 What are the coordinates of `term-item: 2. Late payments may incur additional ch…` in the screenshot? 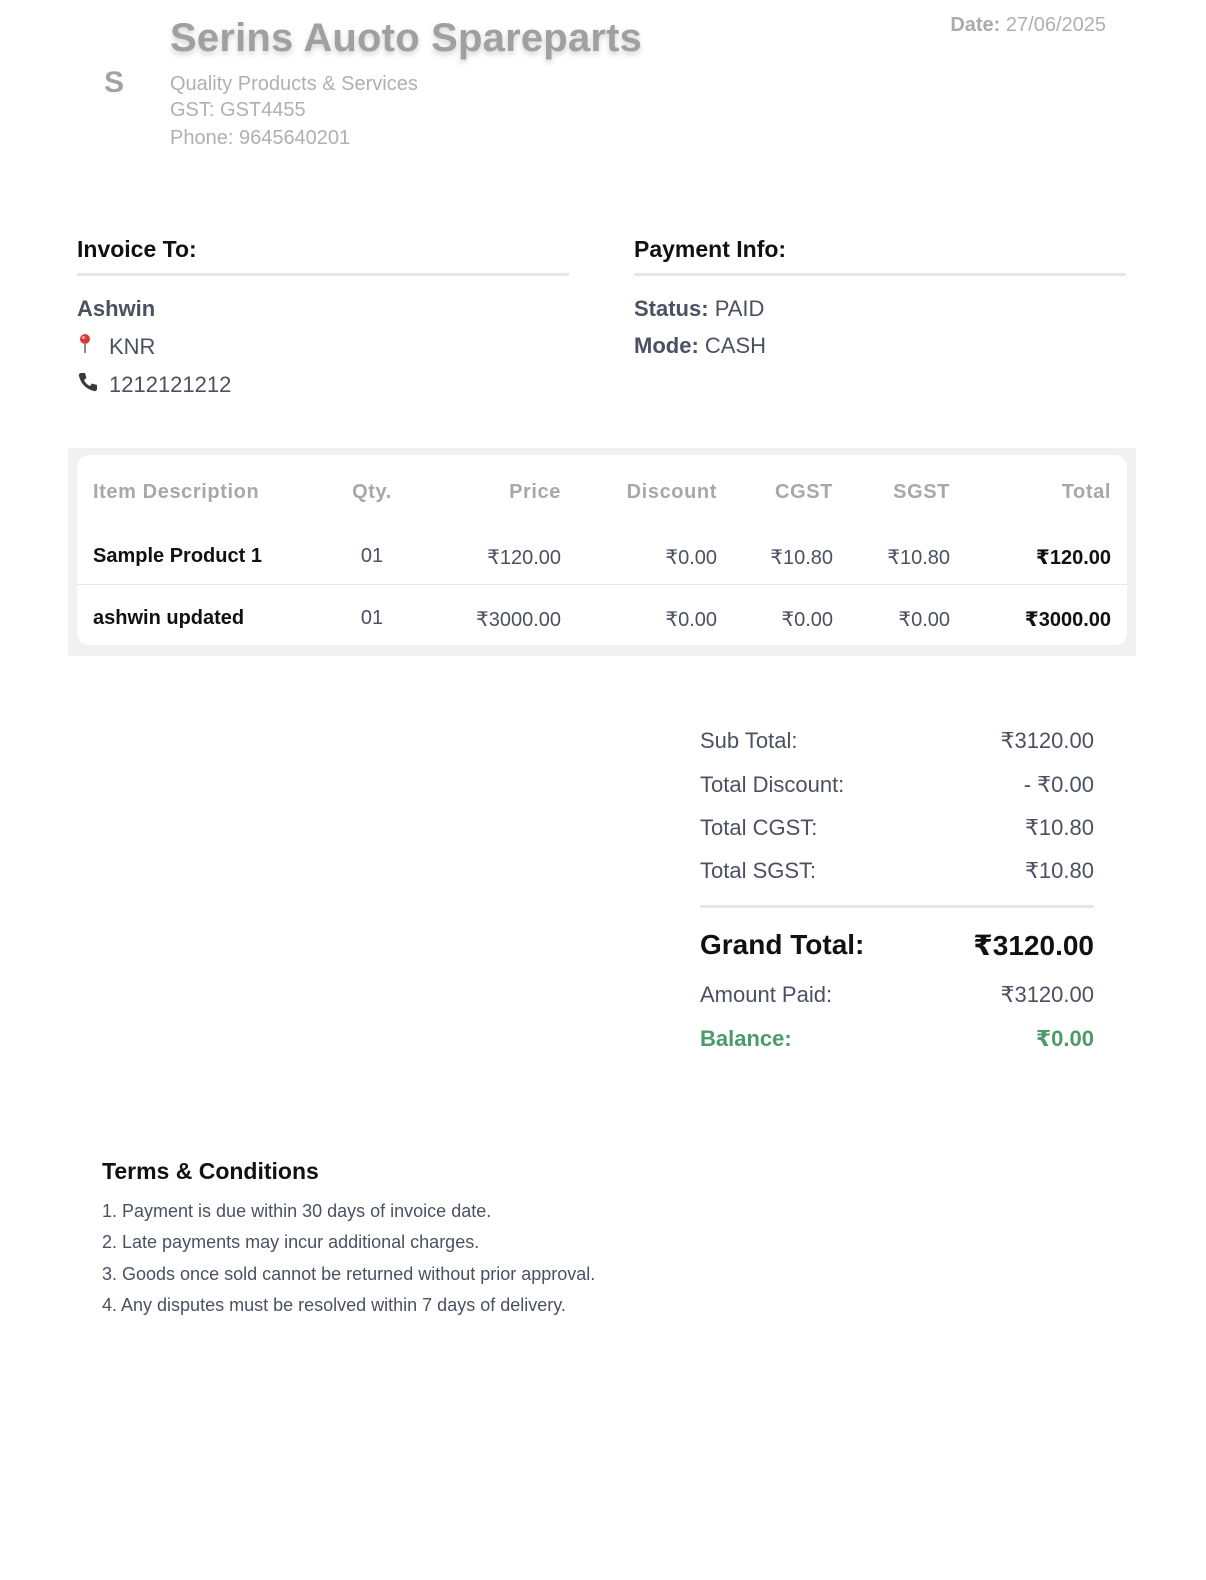 It's located at (291, 1242).